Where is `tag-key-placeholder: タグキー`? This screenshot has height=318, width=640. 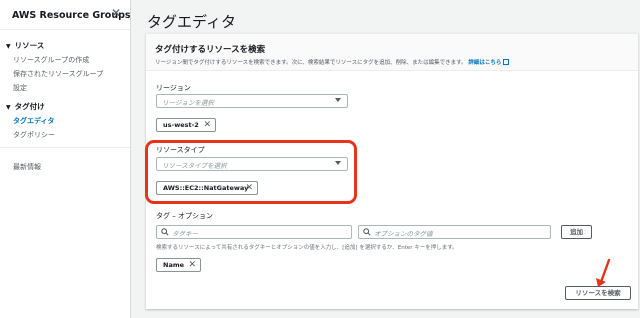 tag-key-placeholder: タグキー is located at coordinates (185, 234).